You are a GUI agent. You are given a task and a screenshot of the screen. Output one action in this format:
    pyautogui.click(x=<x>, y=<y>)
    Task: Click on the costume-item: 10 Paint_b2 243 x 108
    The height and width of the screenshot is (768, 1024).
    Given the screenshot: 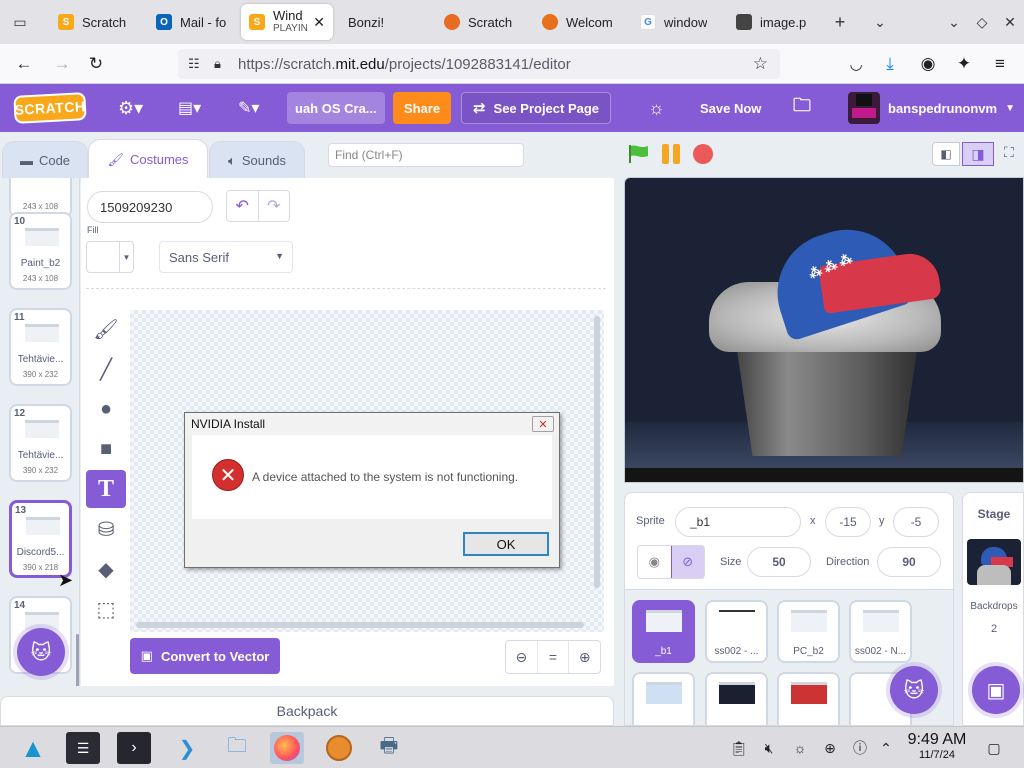 What is the action you would take?
    pyautogui.click(x=40, y=251)
    